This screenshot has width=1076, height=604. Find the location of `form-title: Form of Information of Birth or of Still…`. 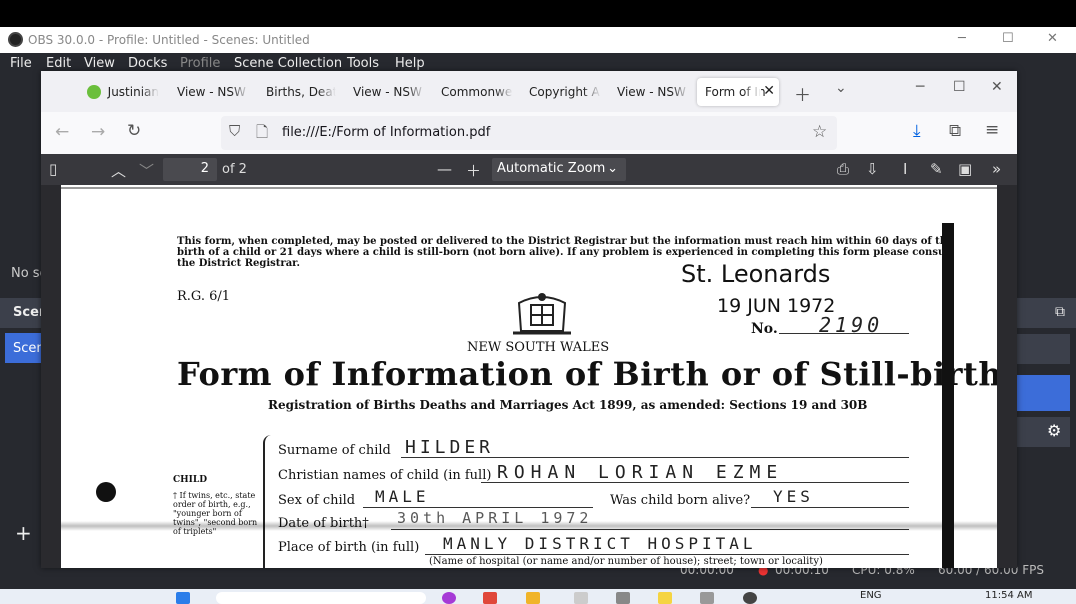

form-title: Form of Information of Birth or of Still… is located at coordinates (587, 374).